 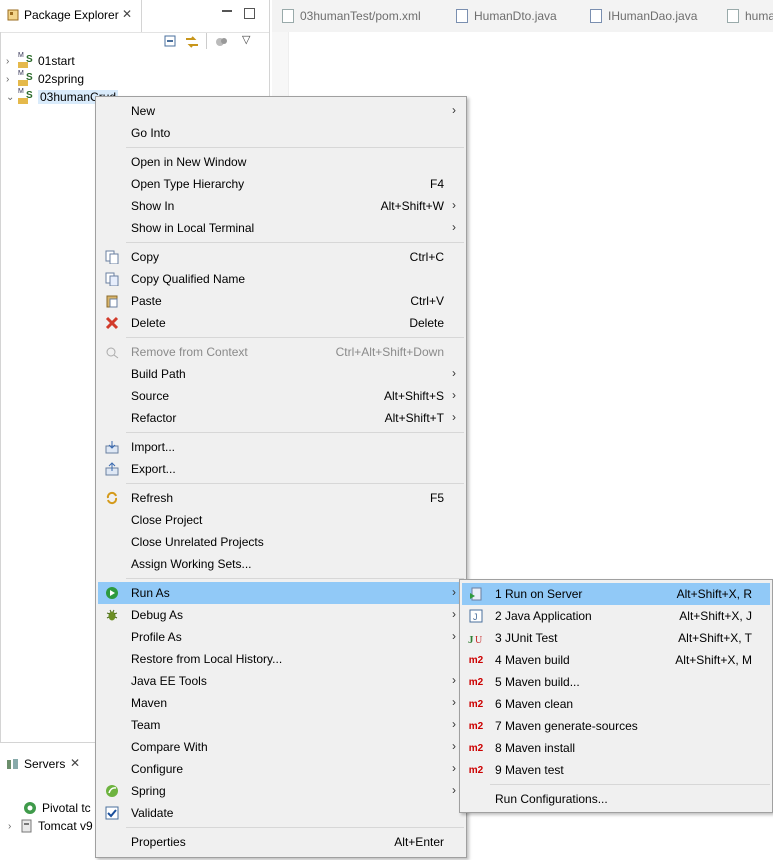 What do you see at coordinates (281, 352) in the screenshot?
I see `menu-item-remove-from-context: Remove from Context Ctrl+Alt+Shift+Down` at bounding box center [281, 352].